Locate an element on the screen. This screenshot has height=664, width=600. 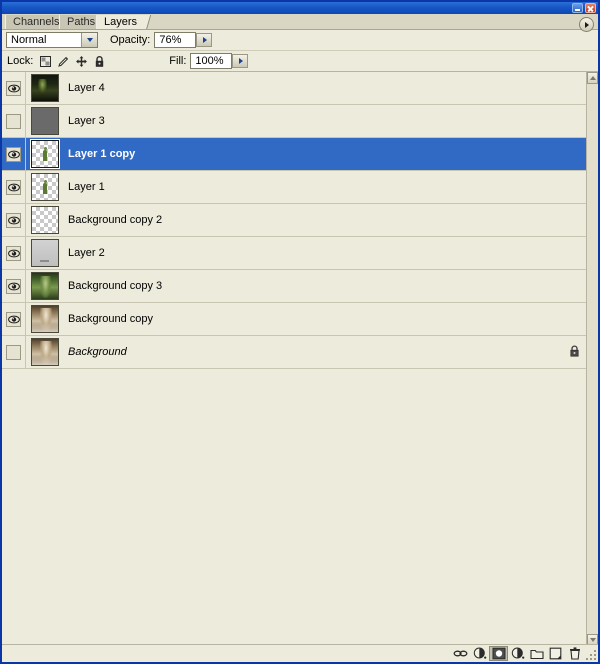
tab-layers-label: Layers is located at coordinates (121, 22).